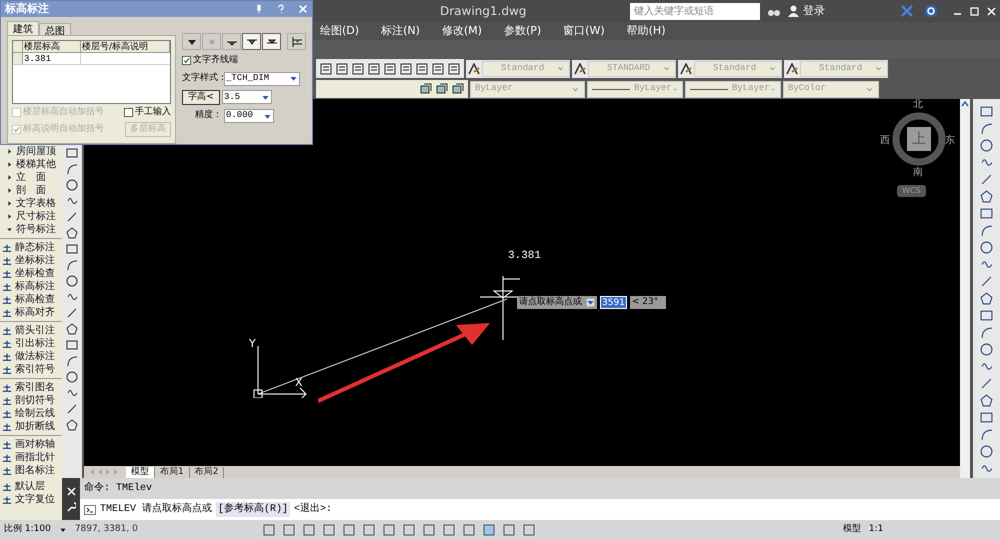  Describe the element at coordinates (695, 11) in the screenshot. I see `search-field: 键入关键字或短语` at that location.